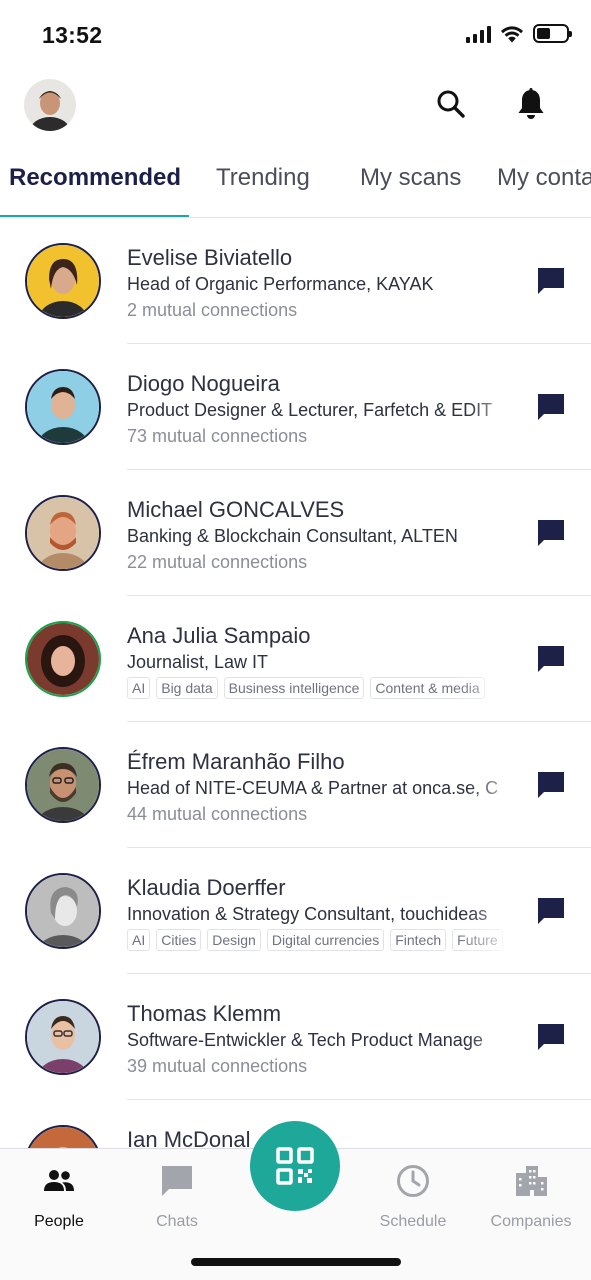 The height and width of the screenshot is (1280, 591). I want to click on interest-tag: Fintech, so click(418, 940).